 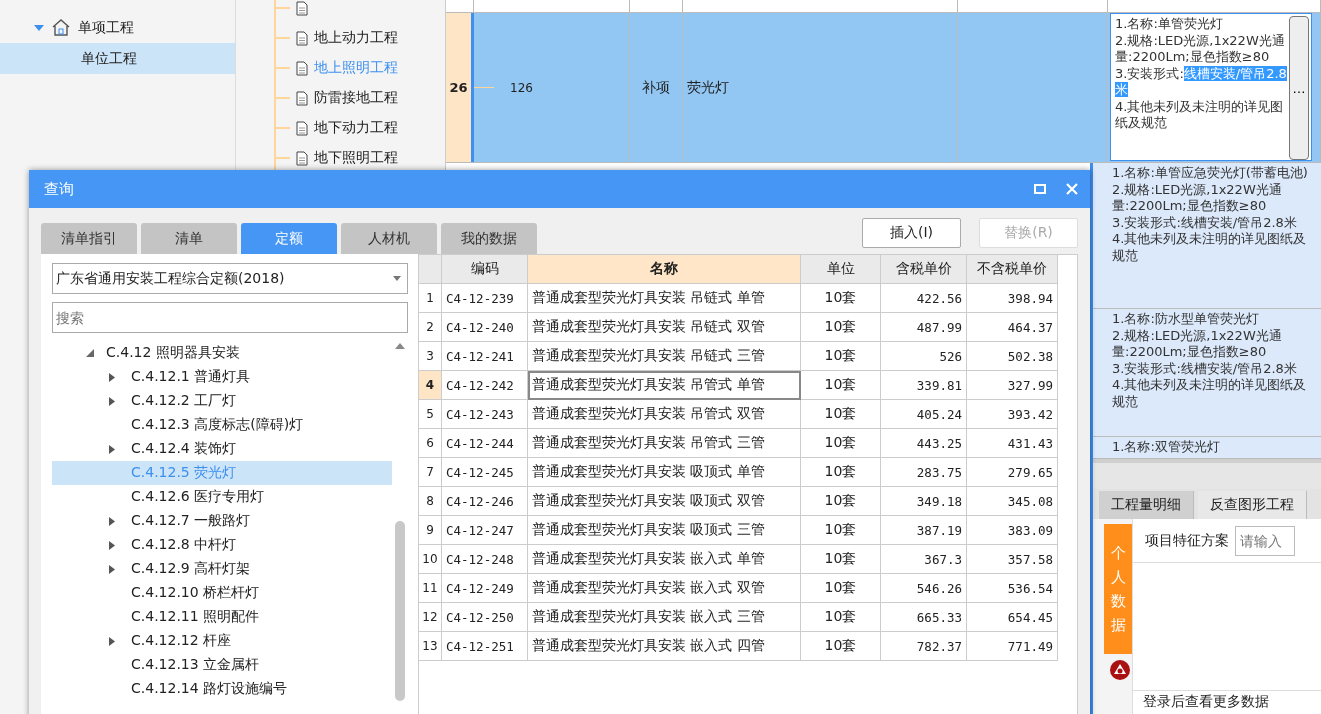 What do you see at coordinates (59, 189) in the screenshot?
I see `dialog-title: 查询` at bounding box center [59, 189].